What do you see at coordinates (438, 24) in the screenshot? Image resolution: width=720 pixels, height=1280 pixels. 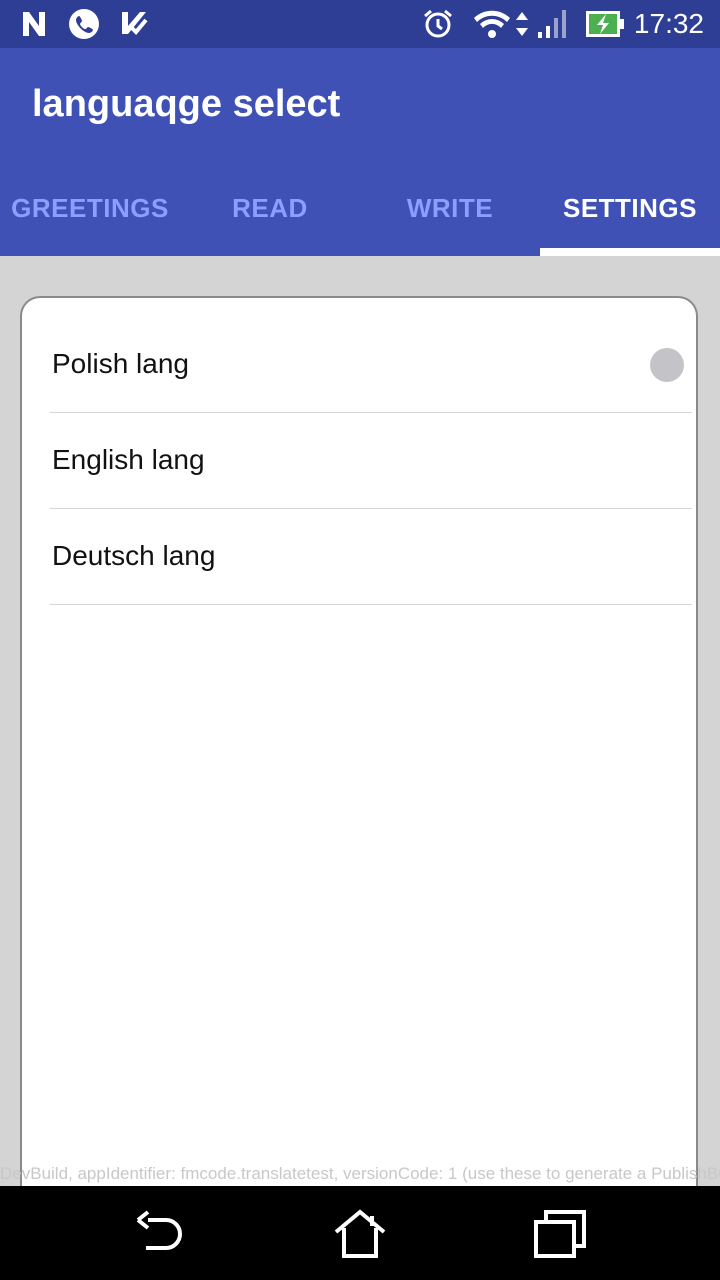 I see `alarm-icon` at bounding box center [438, 24].